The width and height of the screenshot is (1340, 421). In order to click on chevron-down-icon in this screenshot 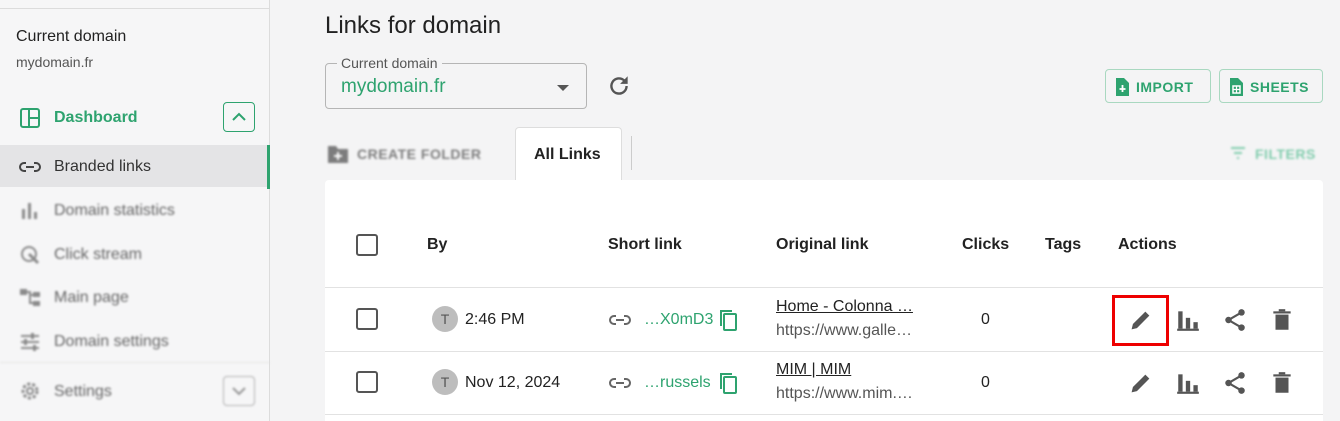, I will do `click(239, 391)`.